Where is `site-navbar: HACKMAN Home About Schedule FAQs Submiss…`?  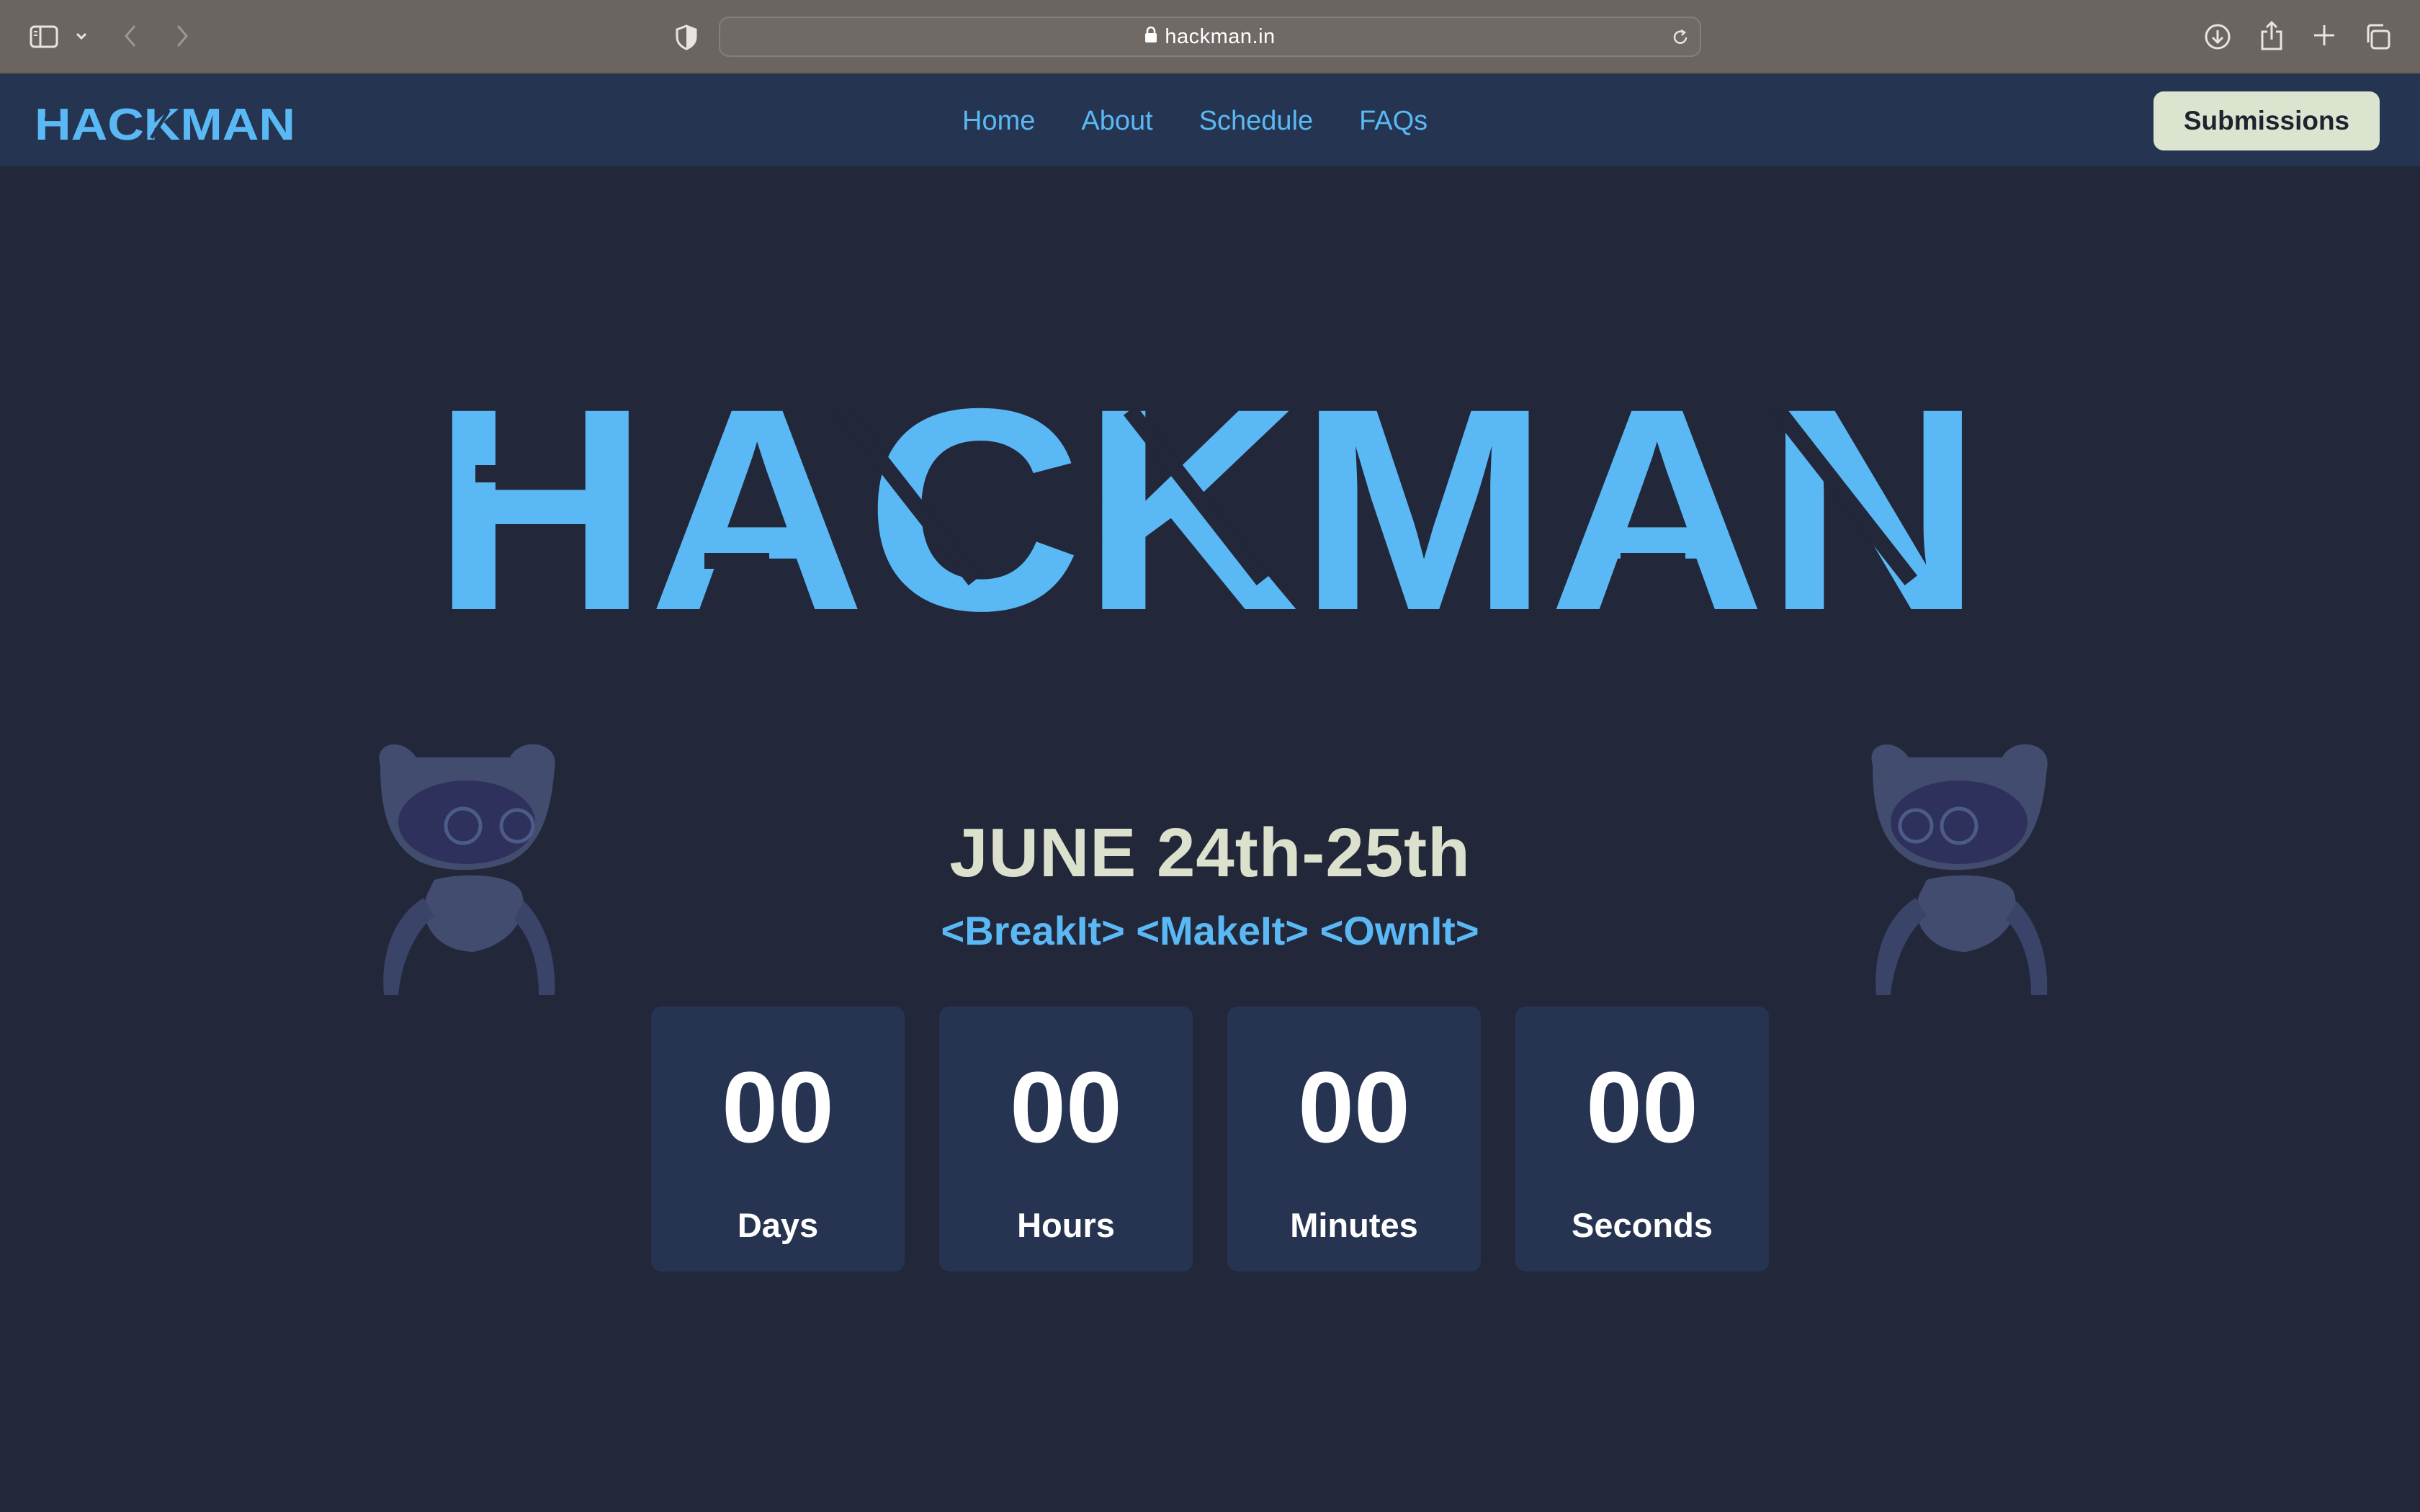 site-navbar: HACKMAN Home About Schedule FAQs Submiss… is located at coordinates (1210, 120).